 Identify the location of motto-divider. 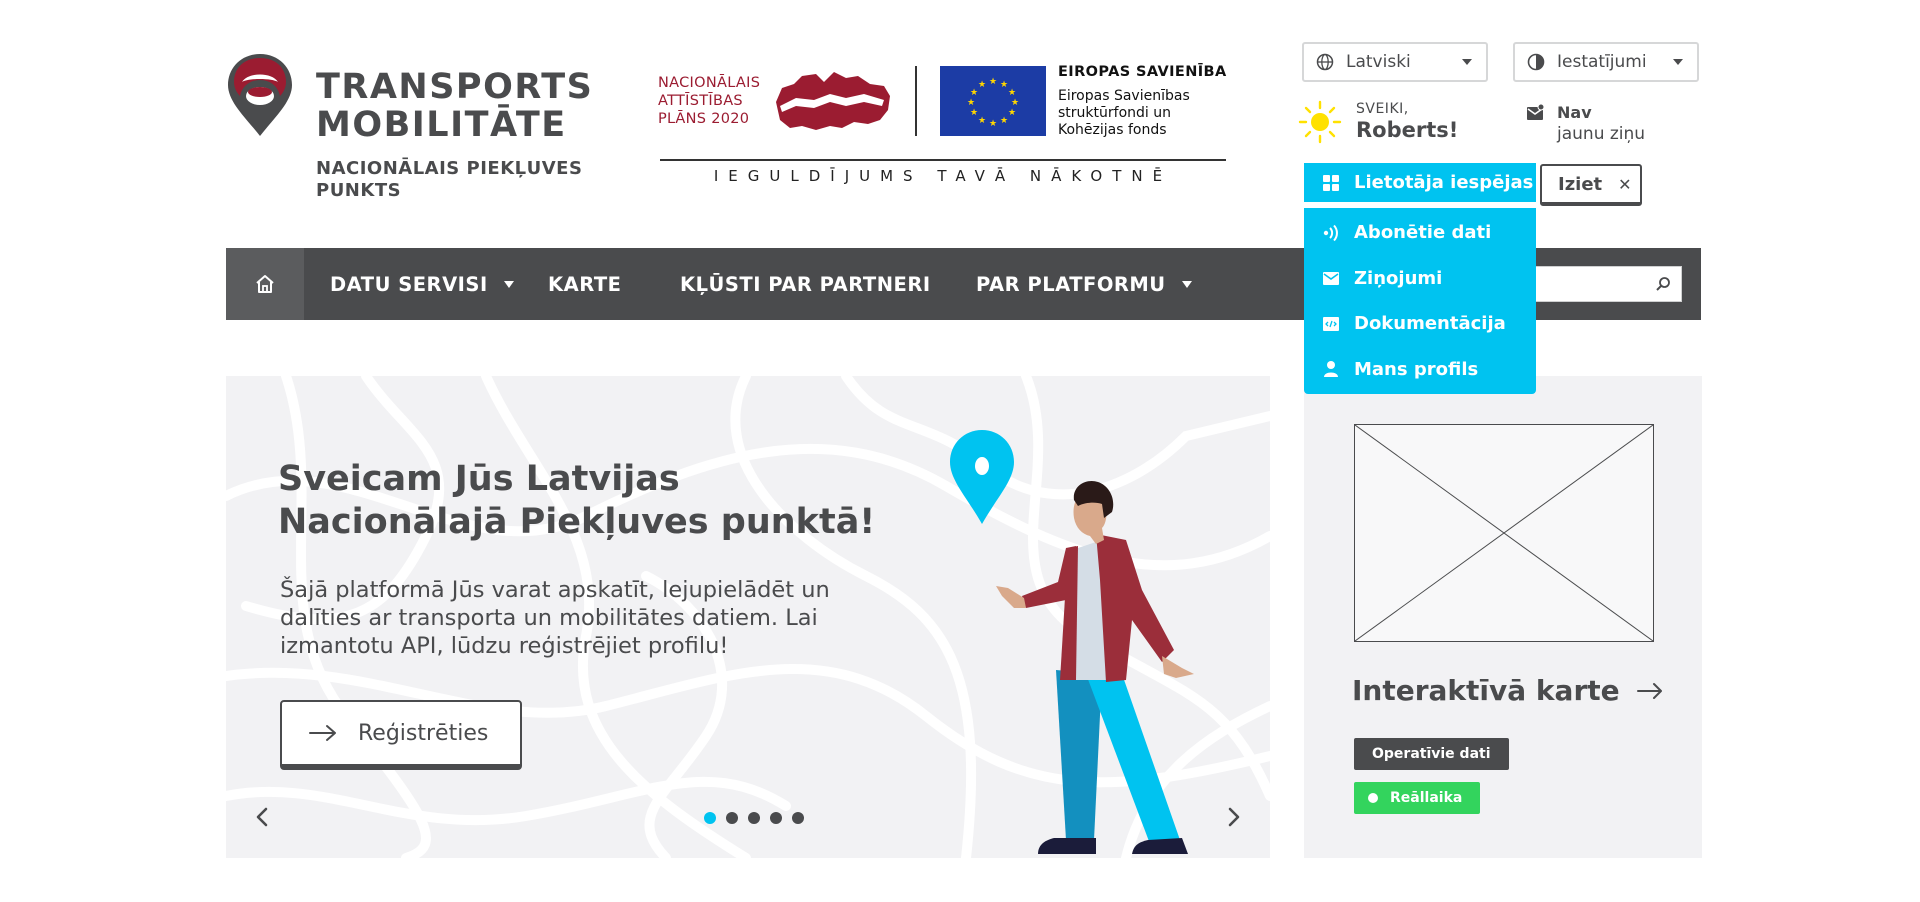
(943, 160).